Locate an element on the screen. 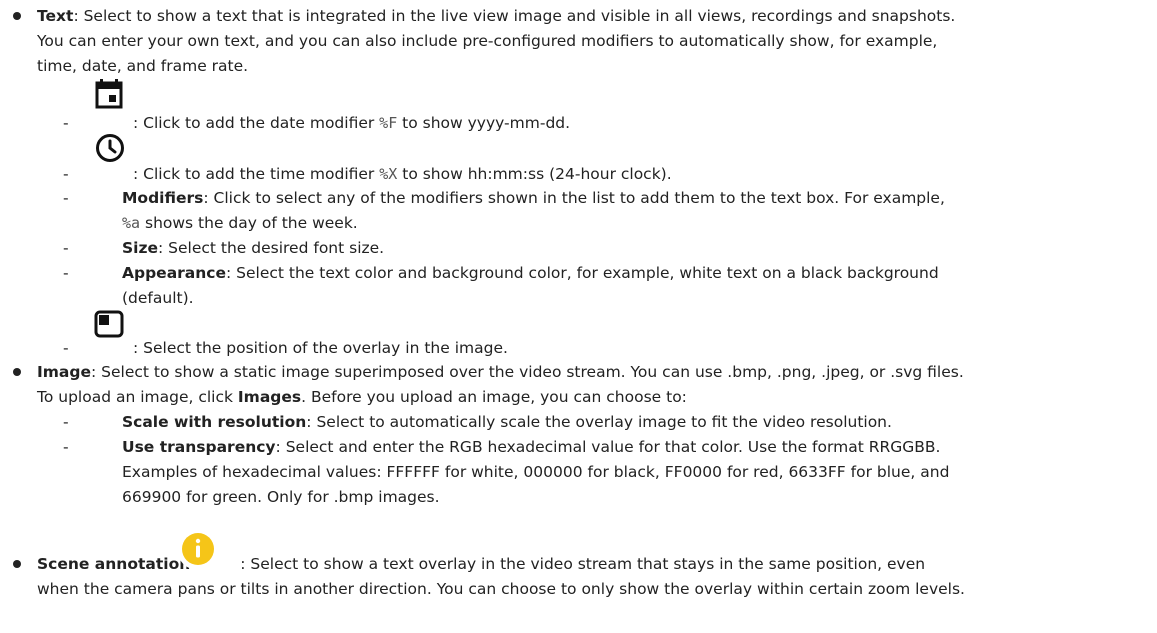  scene-term: Scene annotation is located at coordinates (114, 564).